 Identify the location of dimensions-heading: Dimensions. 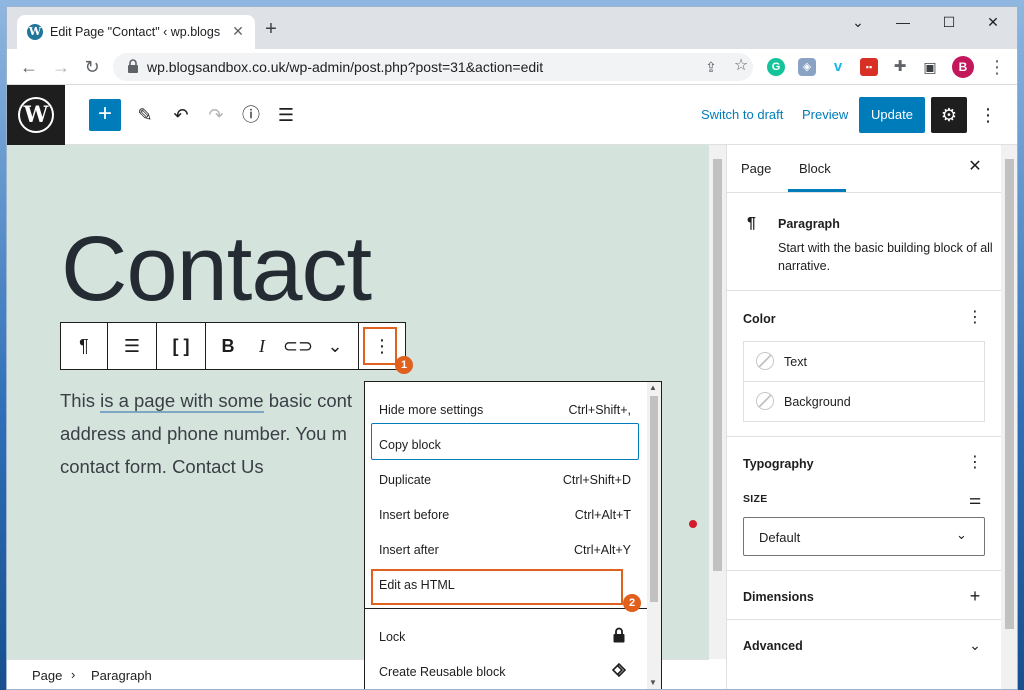
(778, 597).